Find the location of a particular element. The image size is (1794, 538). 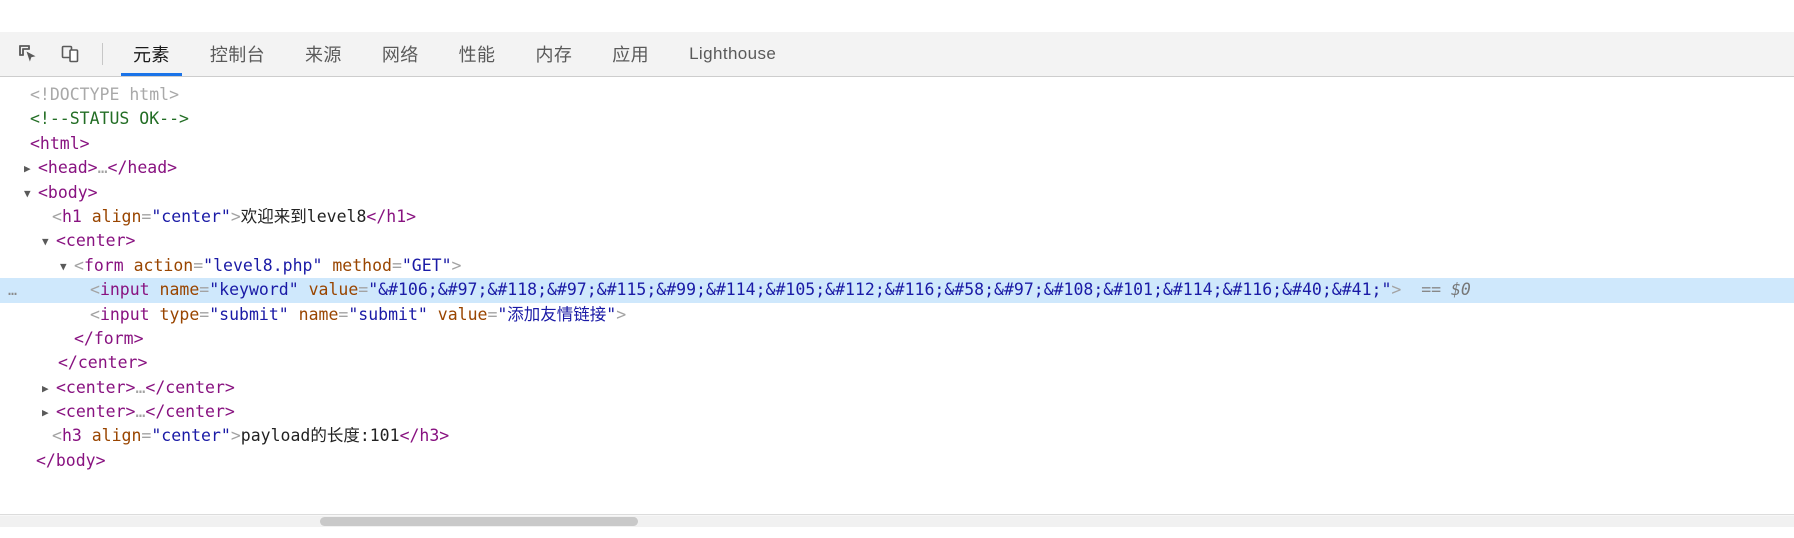

h1-gt: > is located at coordinates (235, 216).